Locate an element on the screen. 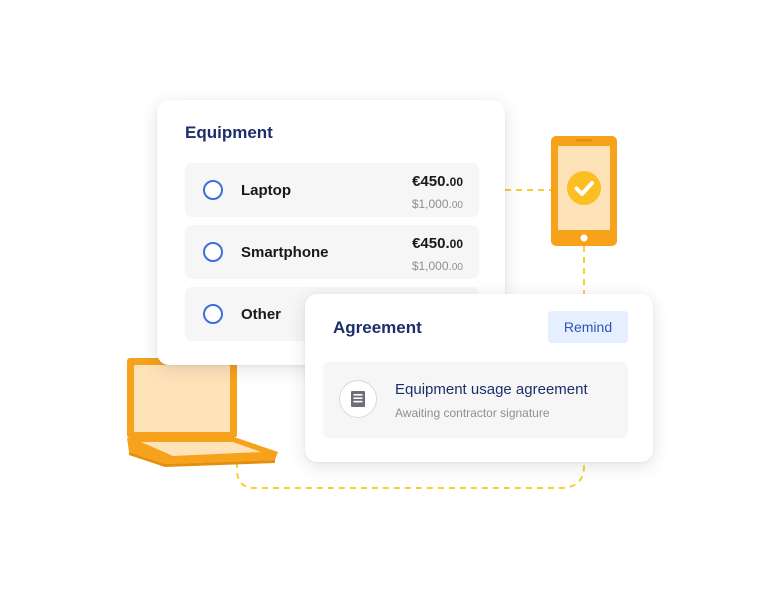  laptop-illustration is located at coordinates (203, 412).